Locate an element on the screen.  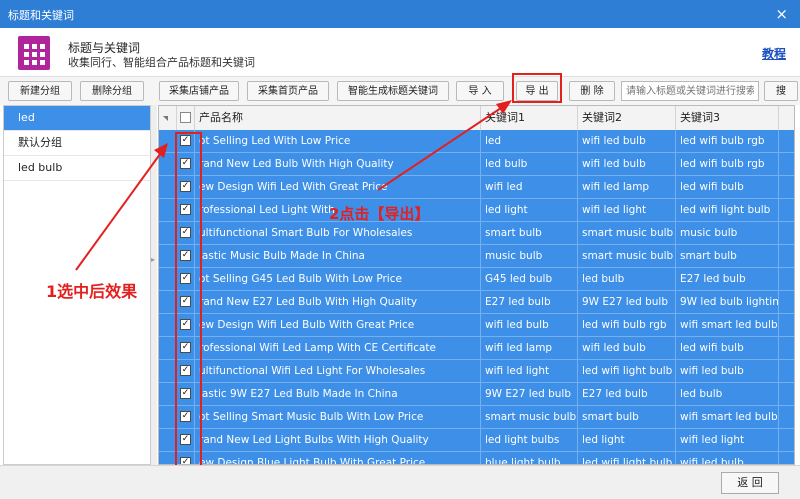
keyword1-cell: music bulb is located at coordinates (529, 256).